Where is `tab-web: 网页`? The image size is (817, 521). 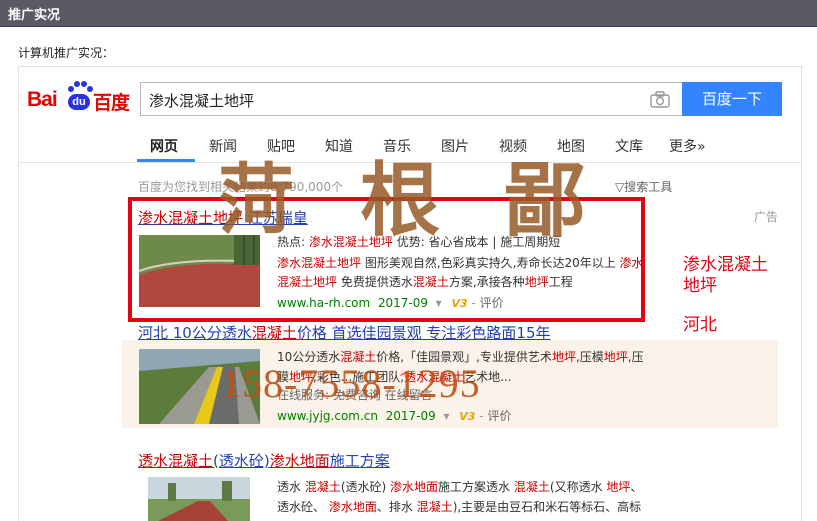
tab-web: 网页 is located at coordinates (164, 146).